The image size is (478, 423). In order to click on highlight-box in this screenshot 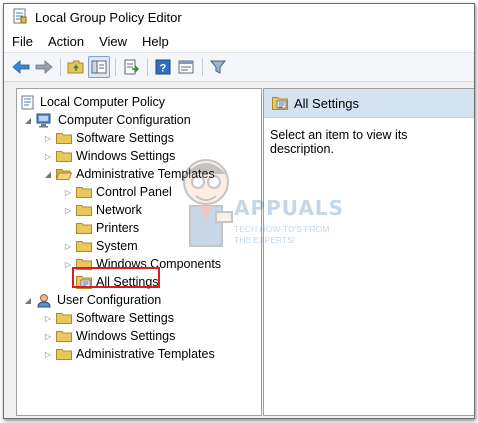, I will do `click(116, 277)`.